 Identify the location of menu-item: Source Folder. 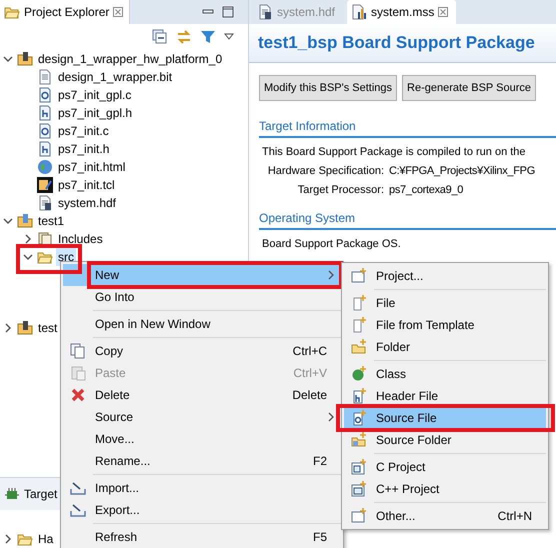
(445, 440).